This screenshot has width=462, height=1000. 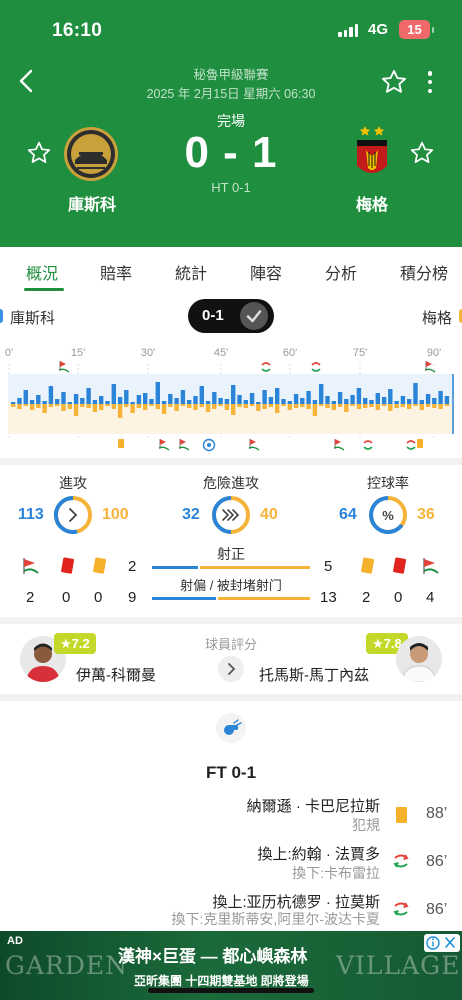 I want to click on timeline-home-name: 庫斯科, so click(x=33, y=318).